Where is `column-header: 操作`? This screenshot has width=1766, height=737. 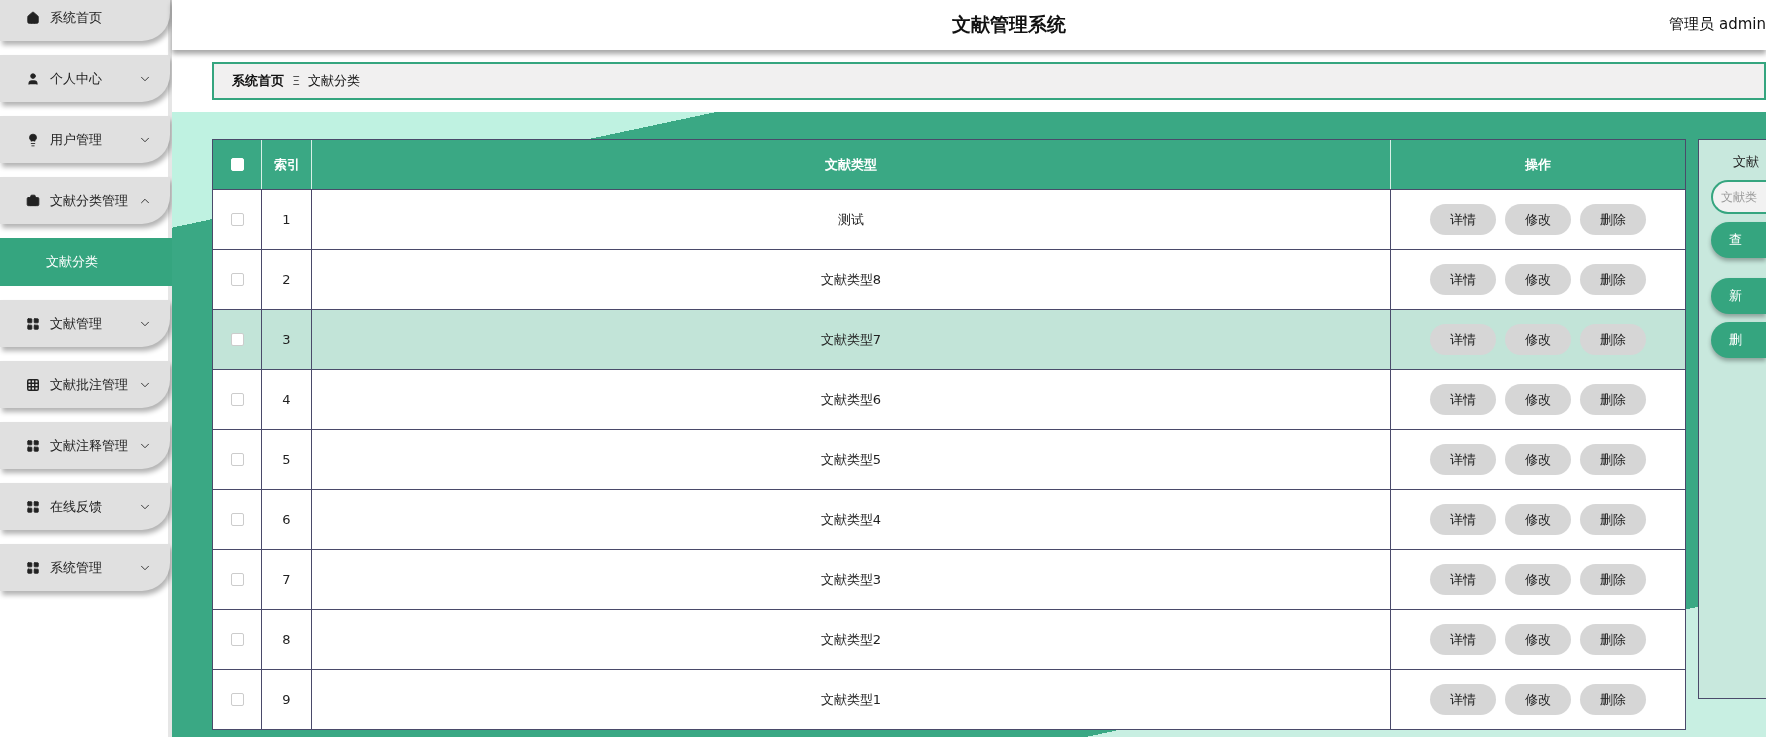 column-header: 操作 is located at coordinates (1538, 164).